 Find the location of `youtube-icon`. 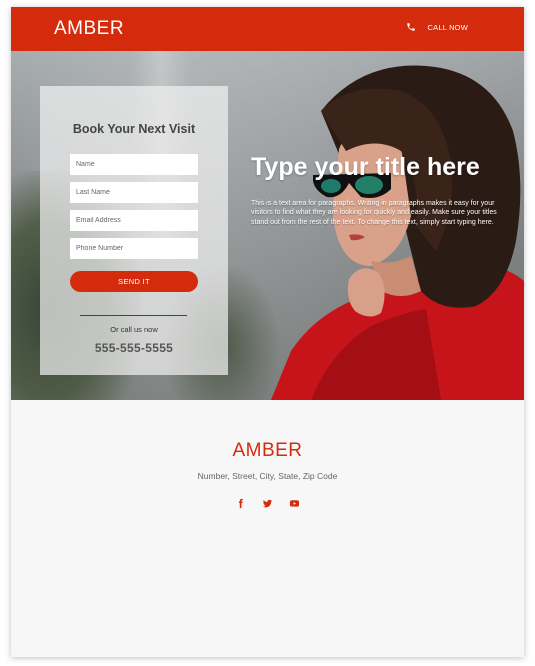

youtube-icon is located at coordinates (294, 503).